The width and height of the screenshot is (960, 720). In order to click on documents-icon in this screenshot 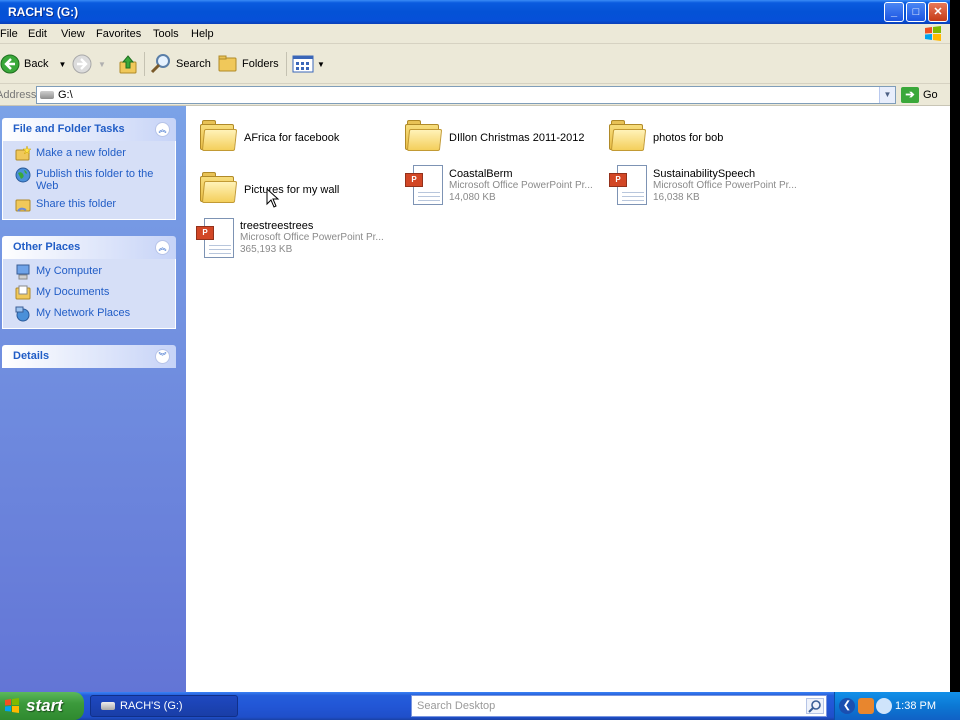, I will do `click(23, 292)`.